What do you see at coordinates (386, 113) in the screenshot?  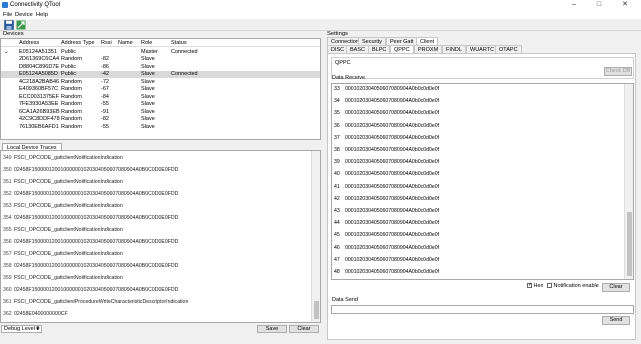 I see `list-item: 35 0001020304050607080904A0b0c0d0e0f` at bounding box center [386, 113].